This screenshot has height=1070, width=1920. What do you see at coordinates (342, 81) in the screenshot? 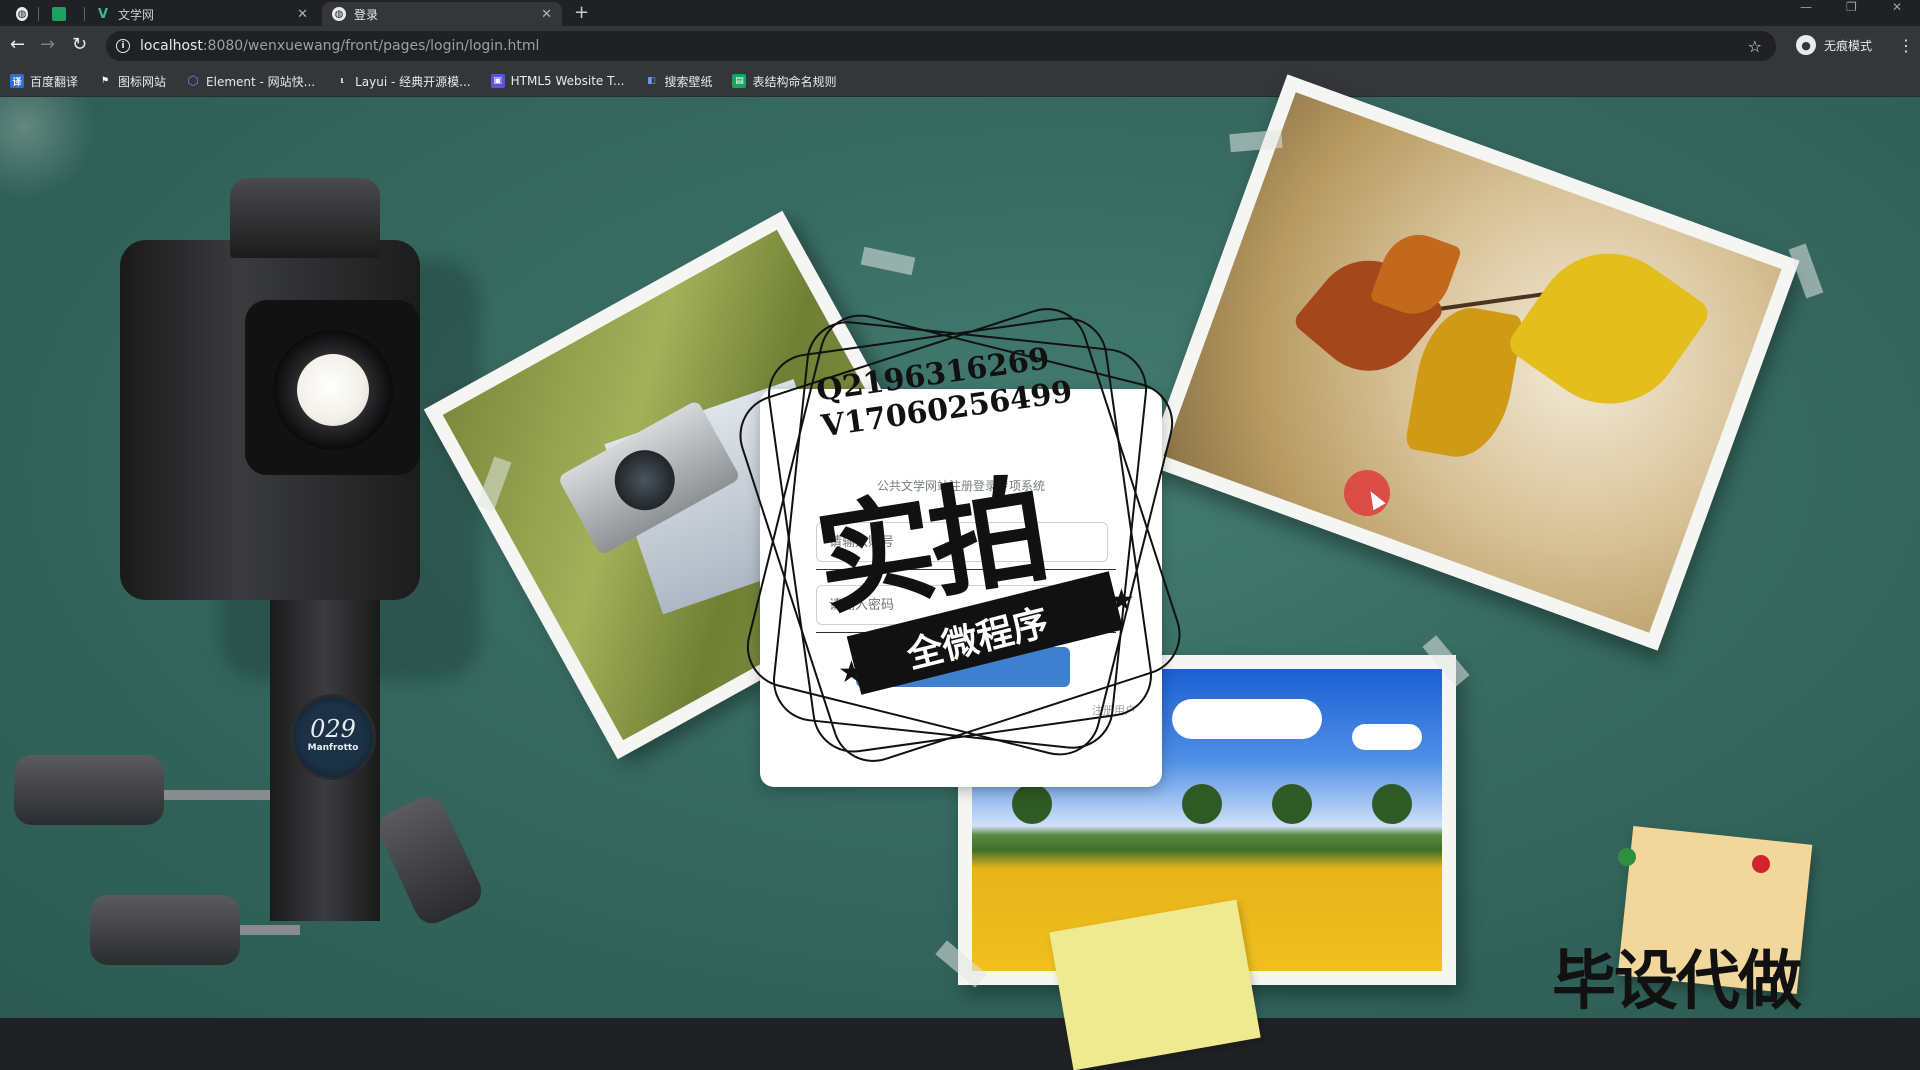
I see `layui-icon: ι` at bounding box center [342, 81].